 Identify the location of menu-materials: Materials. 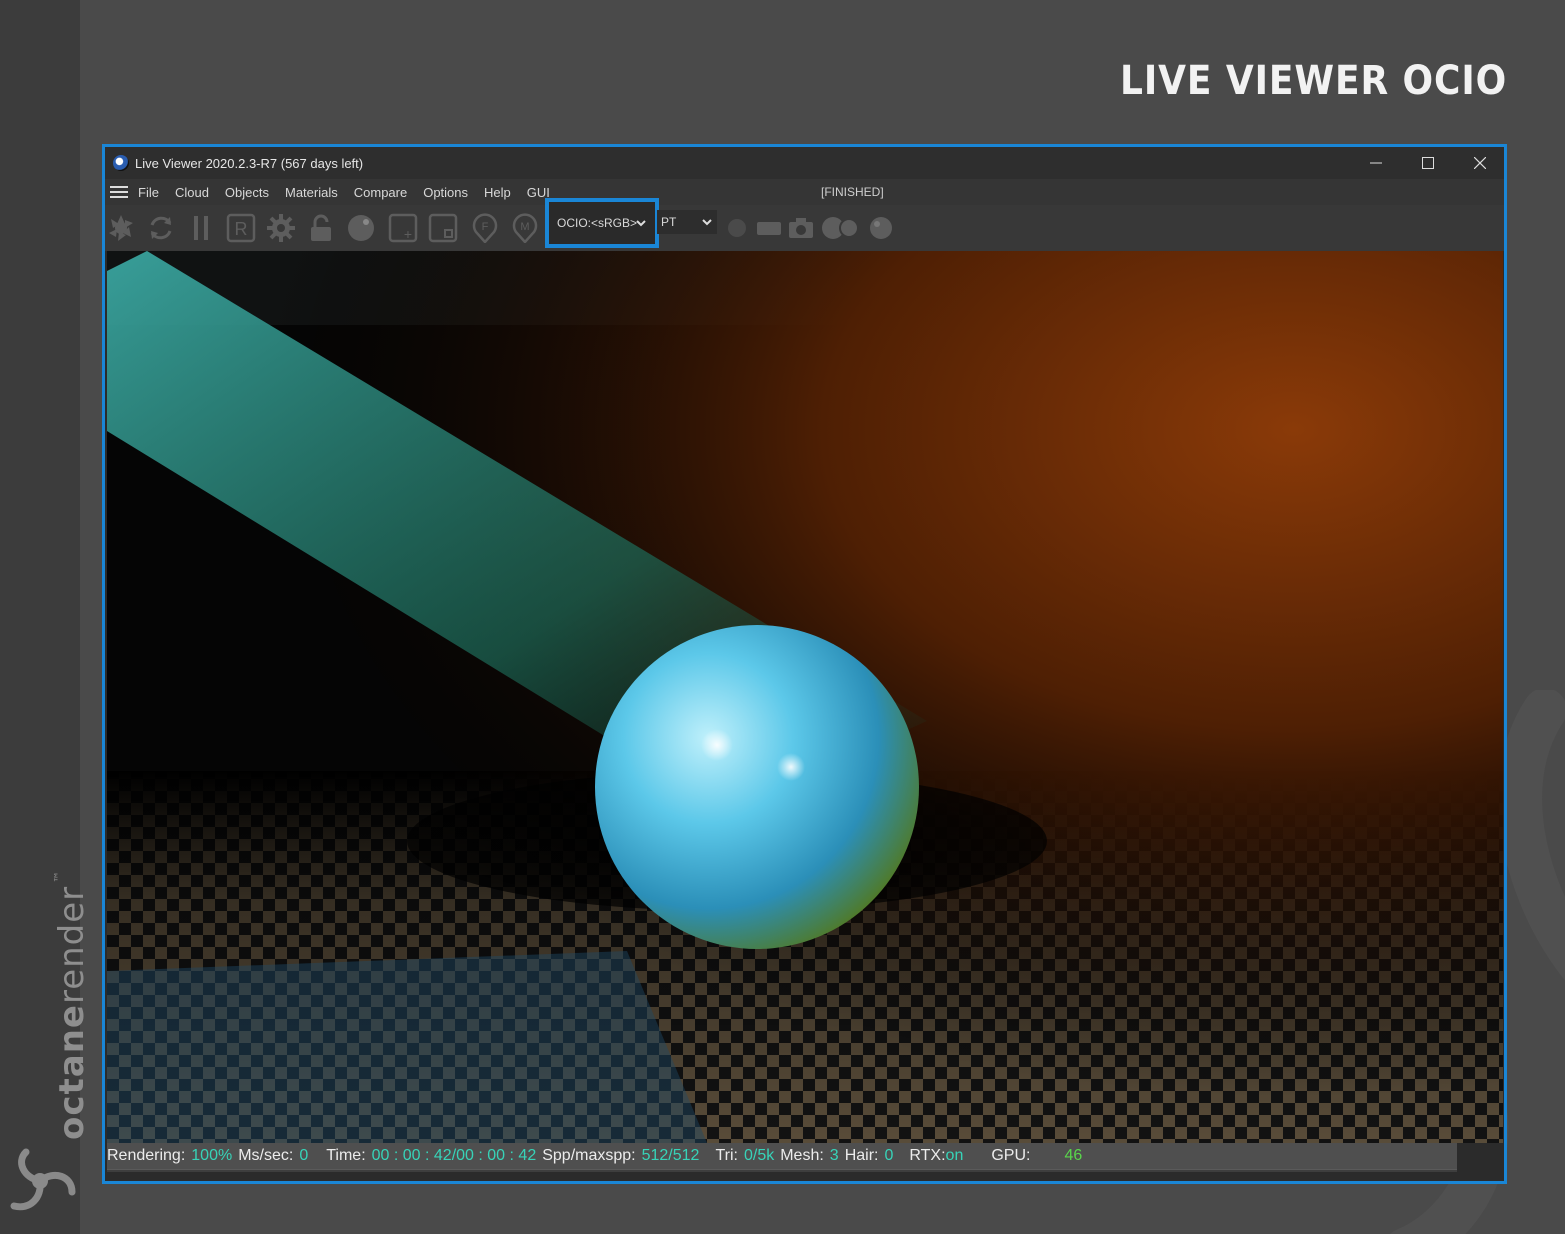
(311, 192).